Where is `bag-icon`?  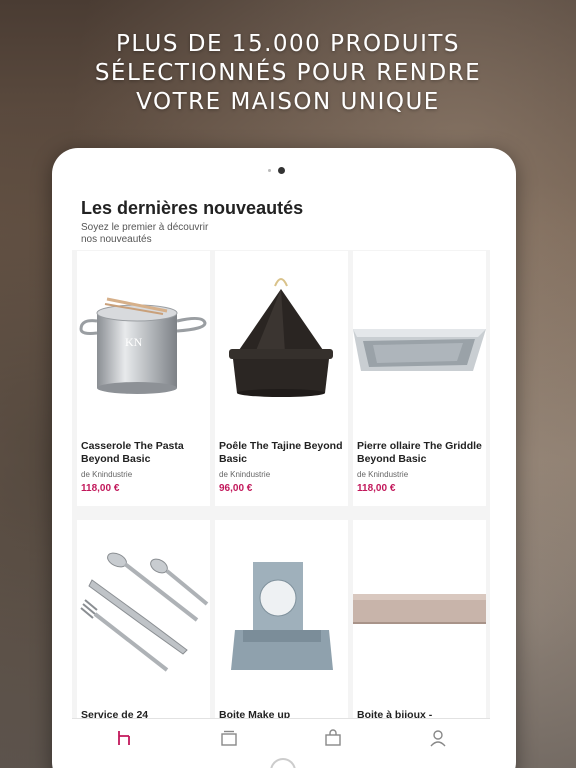 bag-icon is located at coordinates (333, 737).